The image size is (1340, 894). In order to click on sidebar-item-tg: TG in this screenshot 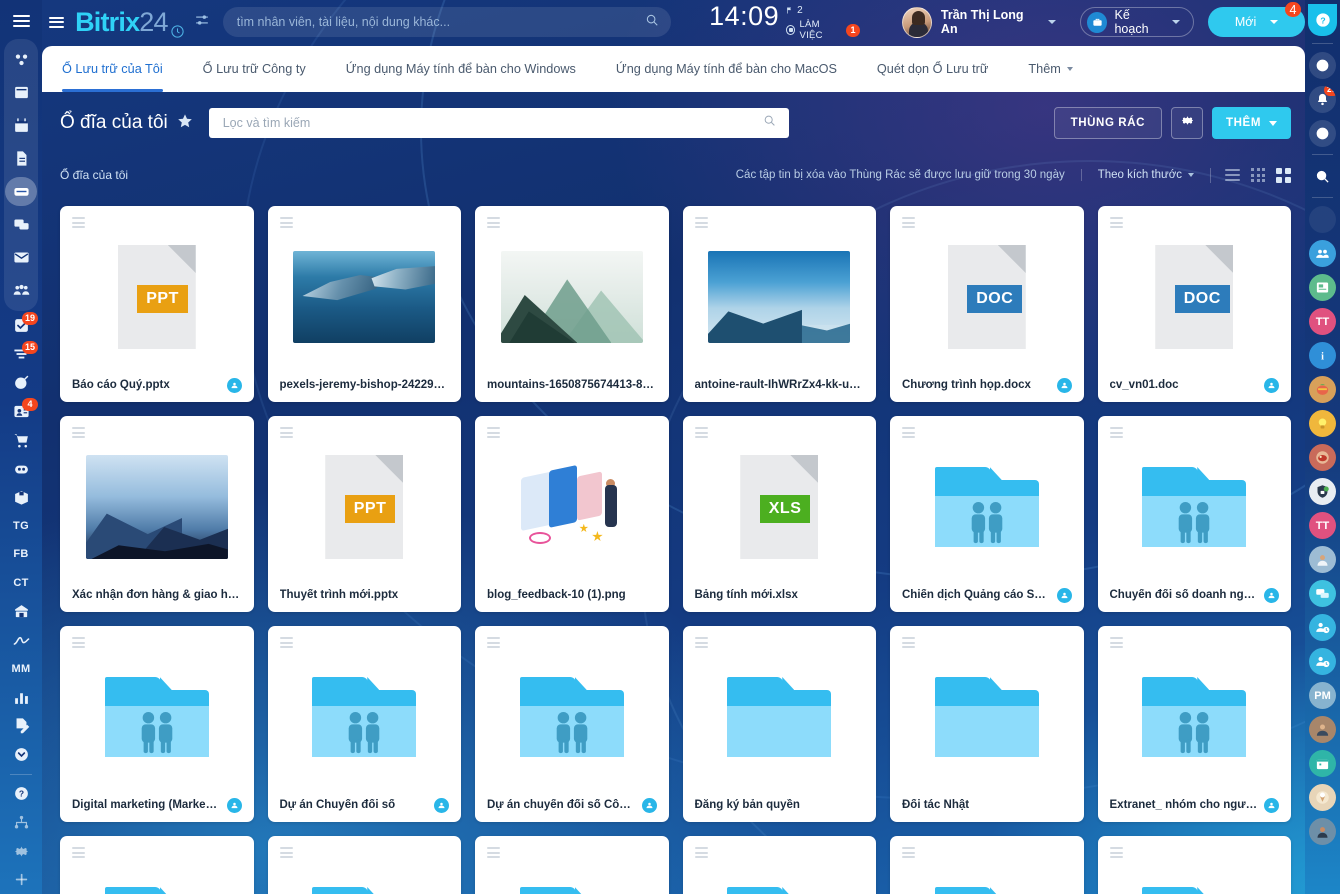, I will do `click(21, 526)`.